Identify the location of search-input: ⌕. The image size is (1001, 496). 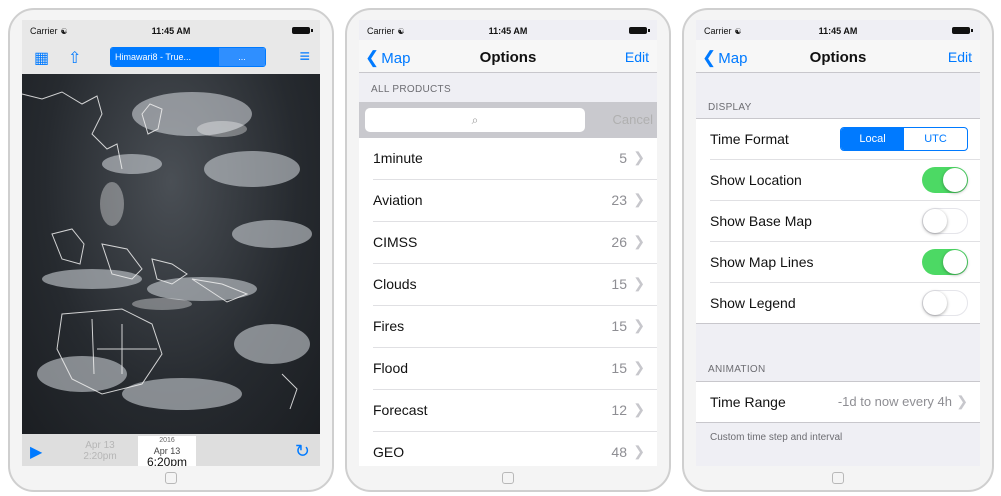
(475, 120).